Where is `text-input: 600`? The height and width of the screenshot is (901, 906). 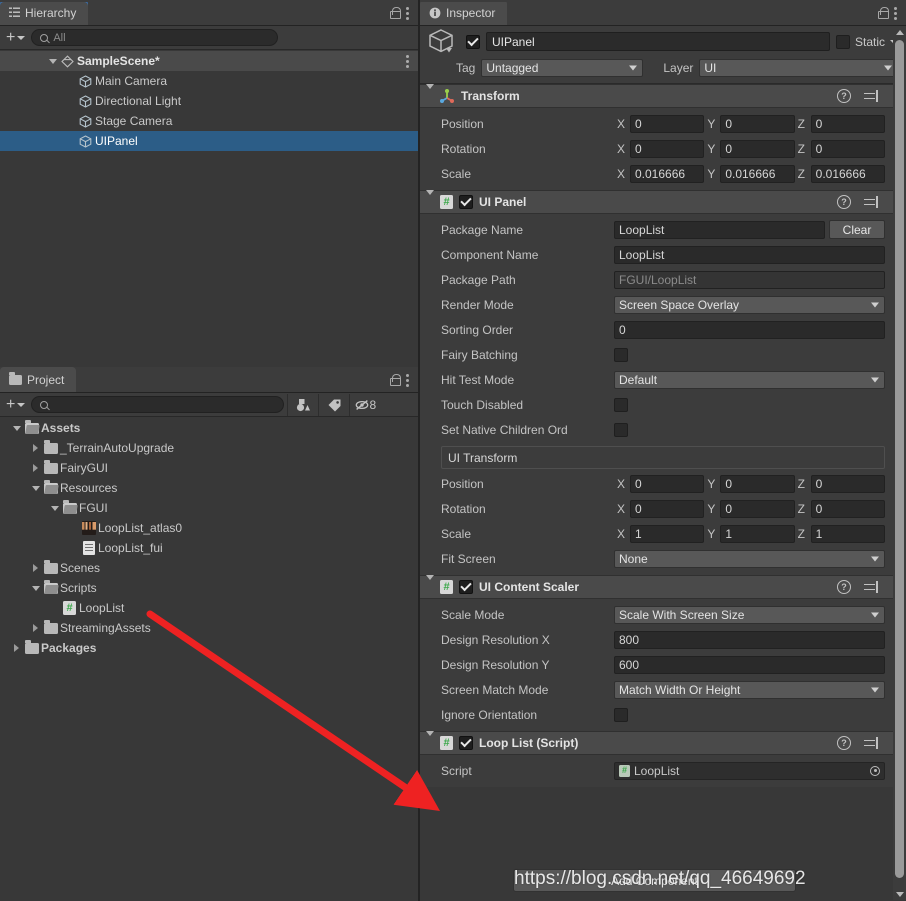 text-input: 600 is located at coordinates (749, 664).